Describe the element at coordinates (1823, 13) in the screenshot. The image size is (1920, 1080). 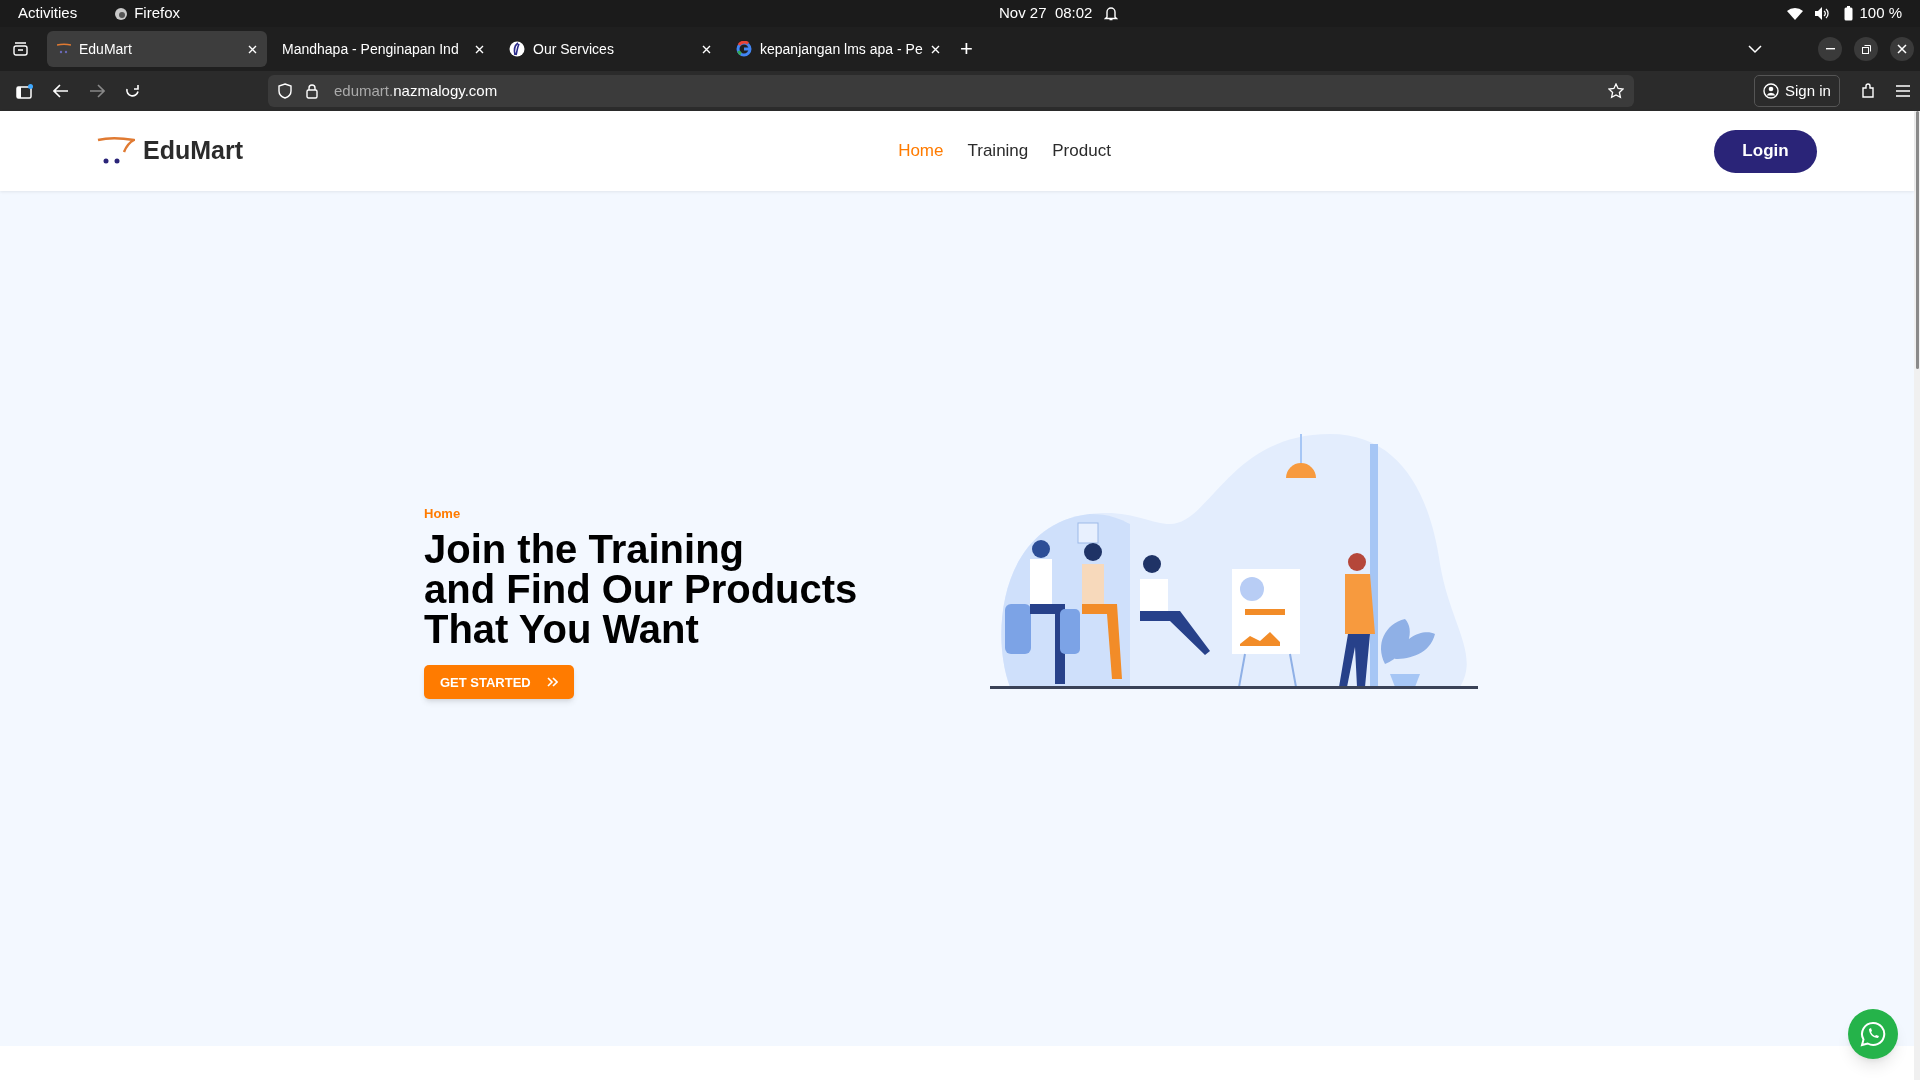
I see `volume-icon` at that location.